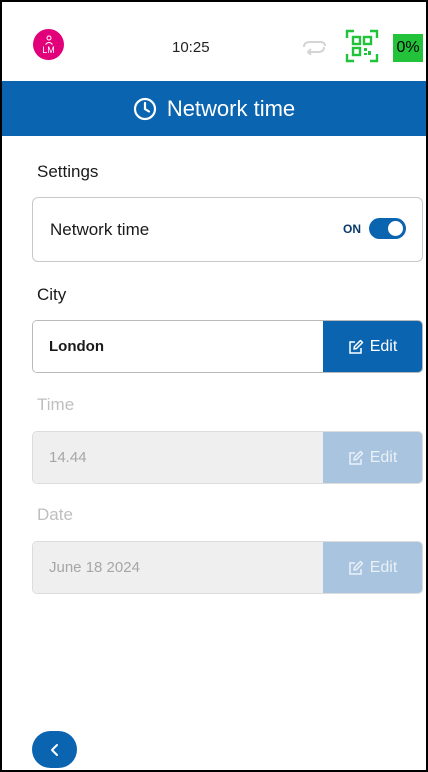 The image size is (428, 772). I want to click on back-button, so click(54, 749).